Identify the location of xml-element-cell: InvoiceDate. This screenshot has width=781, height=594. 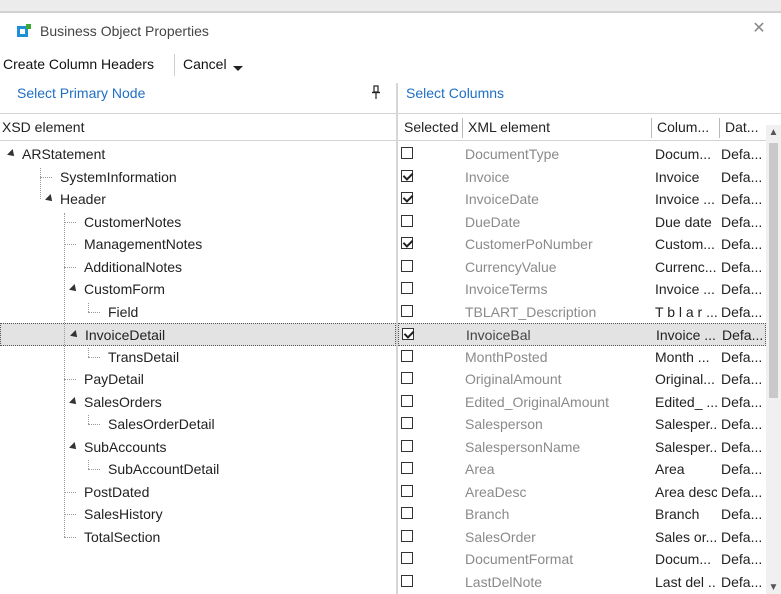
(558, 199).